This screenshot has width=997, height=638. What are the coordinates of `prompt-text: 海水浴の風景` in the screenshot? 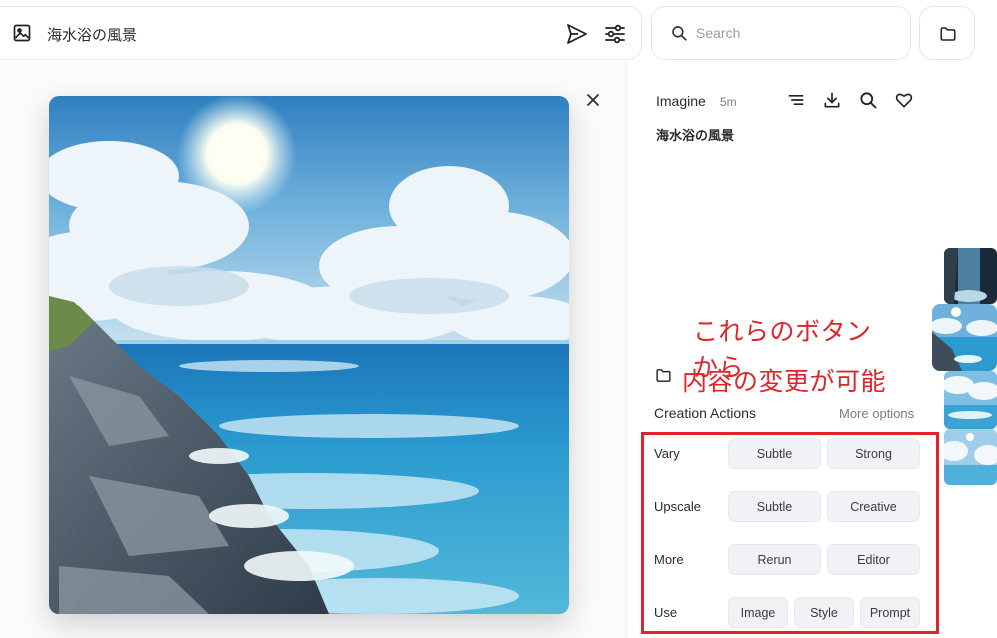 It's located at (92, 34).